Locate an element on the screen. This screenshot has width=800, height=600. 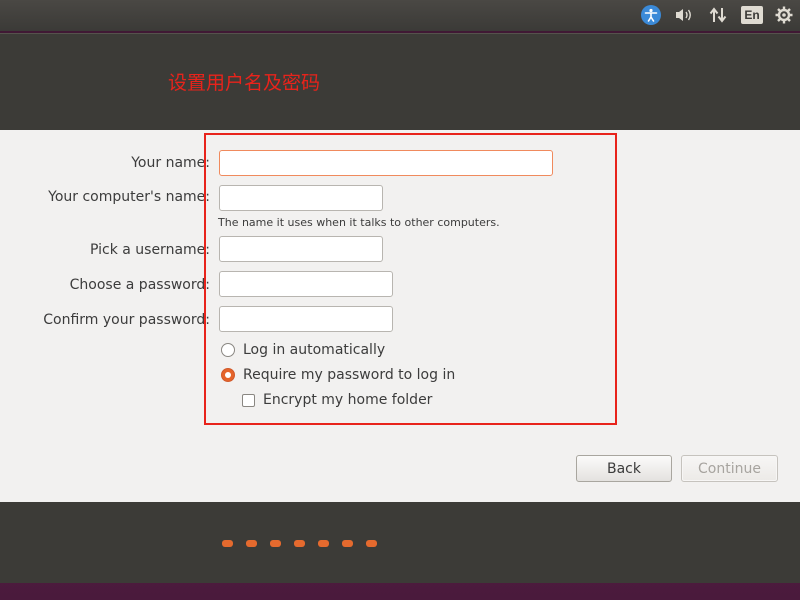
computer-name-input is located at coordinates (301, 198).